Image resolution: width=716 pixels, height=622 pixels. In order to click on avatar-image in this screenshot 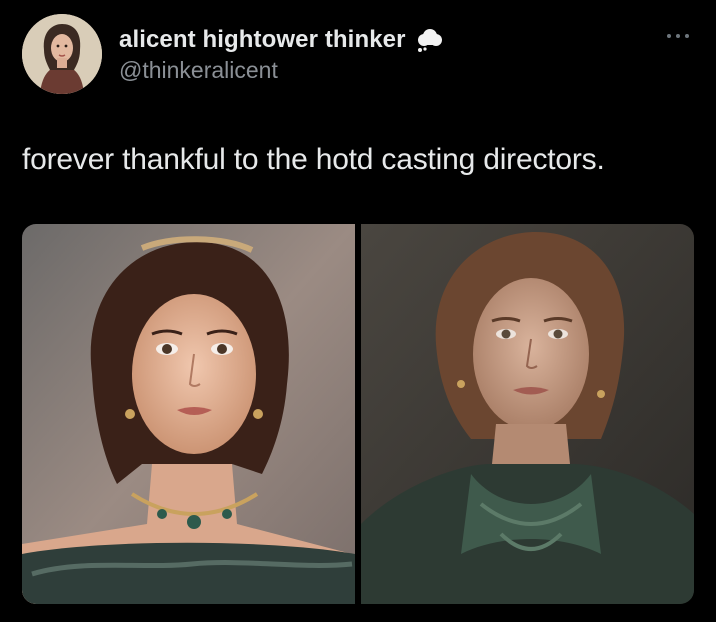, I will do `click(62, 54)`.